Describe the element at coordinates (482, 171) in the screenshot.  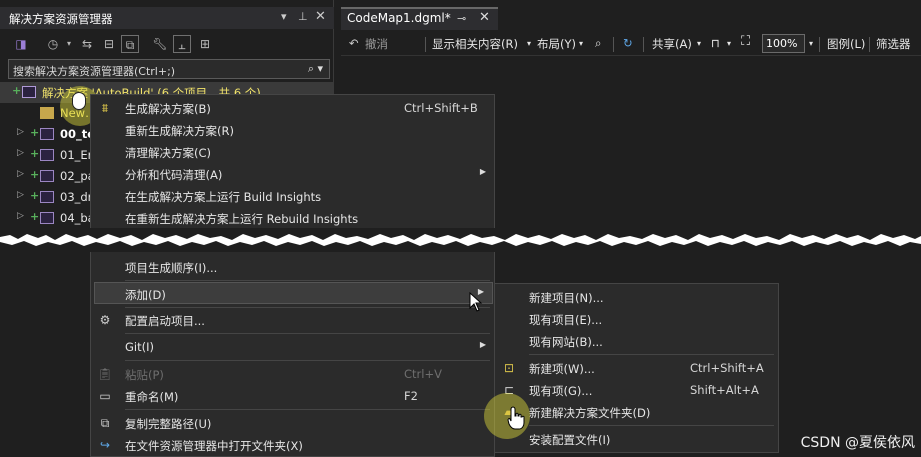
I see `chevron-right-icon: ▶` at that location.